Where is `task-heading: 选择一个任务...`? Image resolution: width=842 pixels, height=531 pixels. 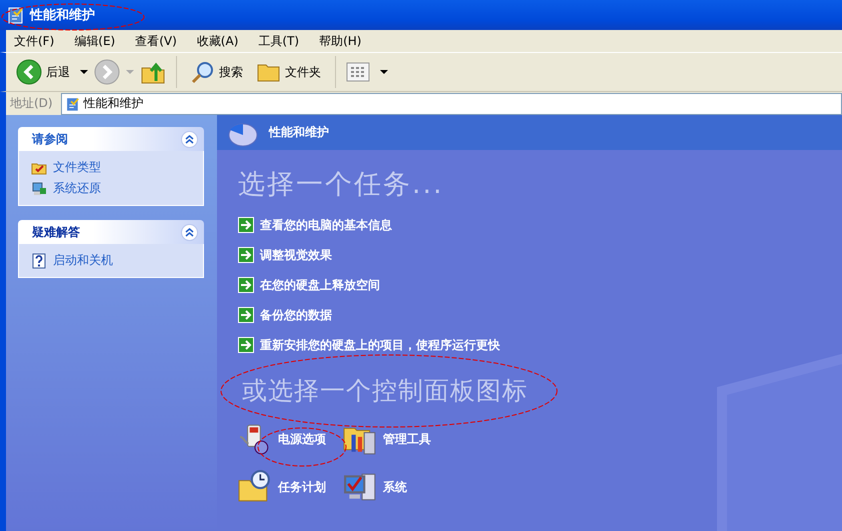 task-heading: 选择一个任务... is located at coordinates (341, 185).